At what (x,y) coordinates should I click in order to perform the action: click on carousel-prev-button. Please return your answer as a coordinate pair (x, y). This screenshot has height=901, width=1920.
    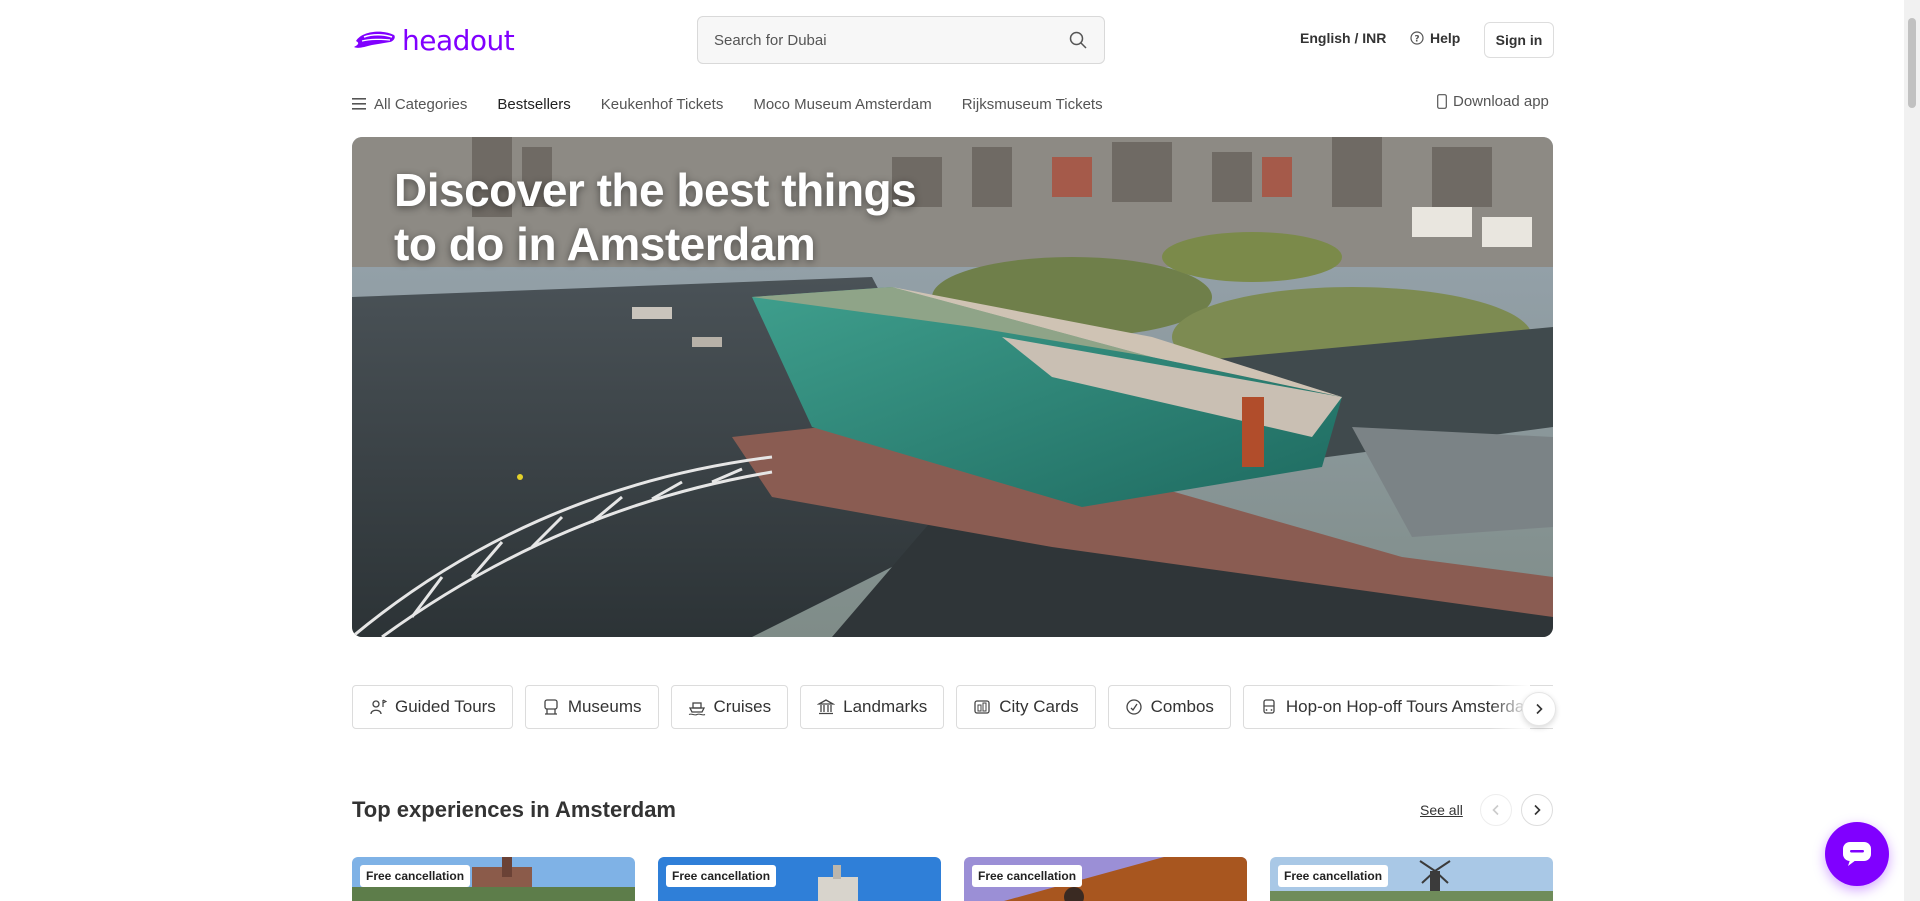
    Looking at the image, I should click on (1496, 810).